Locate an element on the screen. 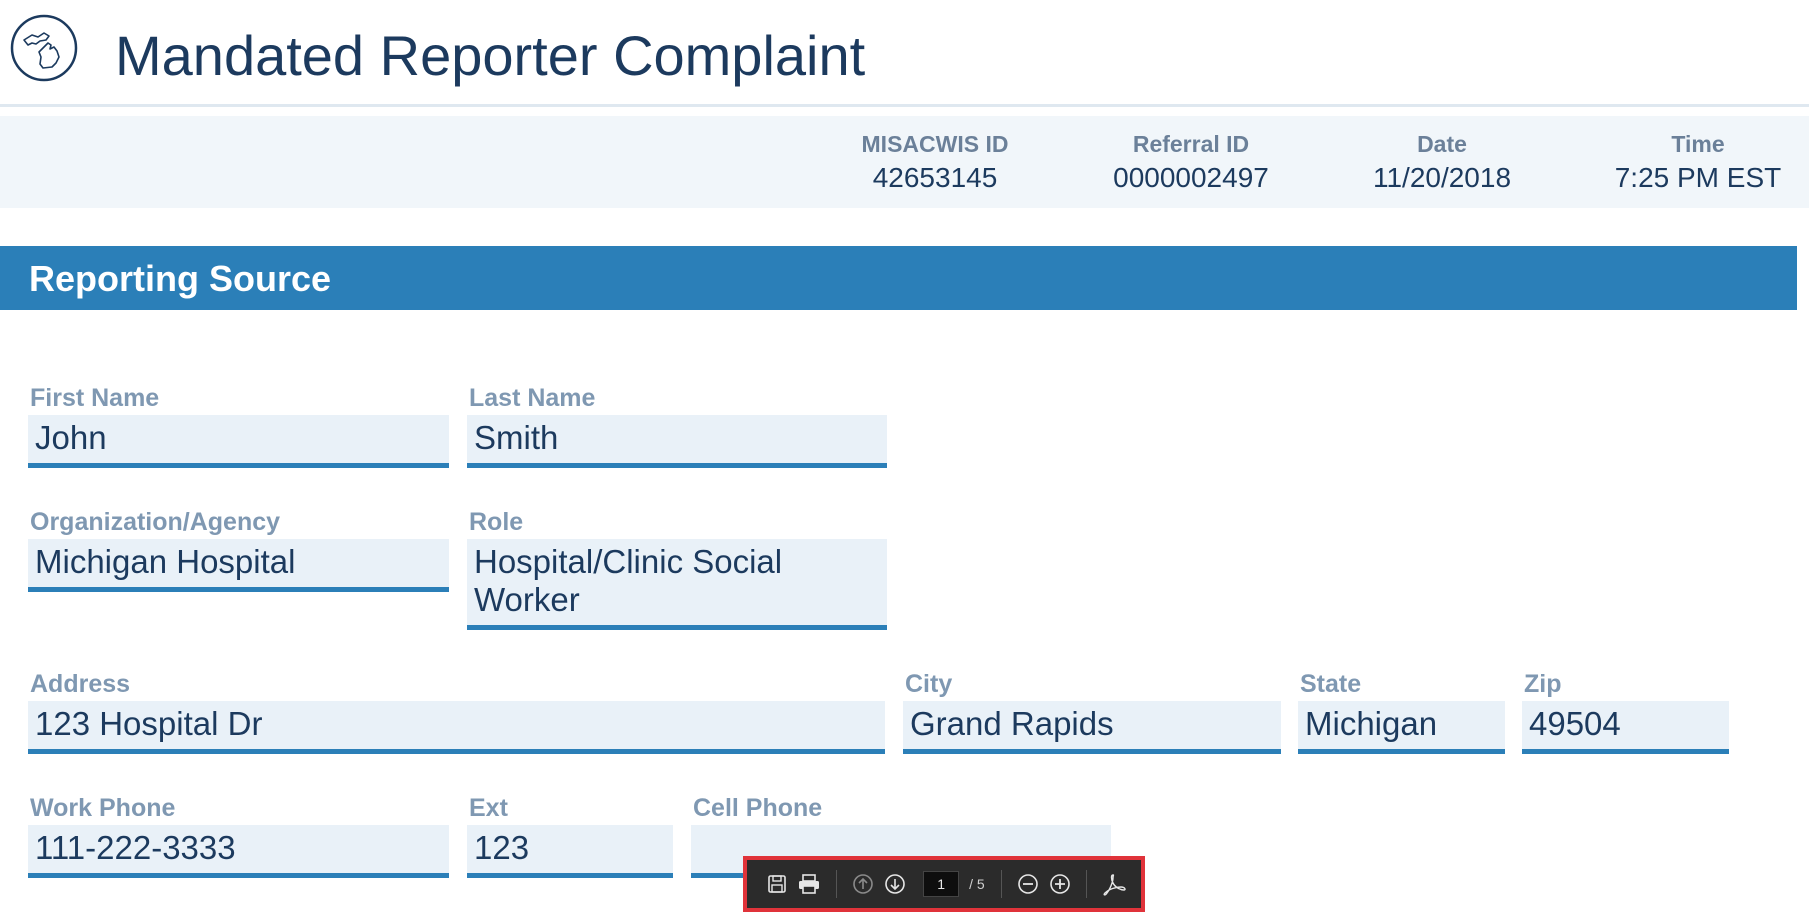 The image size is (1809, 921). role-label: Role is located at coordinates (496, 522).